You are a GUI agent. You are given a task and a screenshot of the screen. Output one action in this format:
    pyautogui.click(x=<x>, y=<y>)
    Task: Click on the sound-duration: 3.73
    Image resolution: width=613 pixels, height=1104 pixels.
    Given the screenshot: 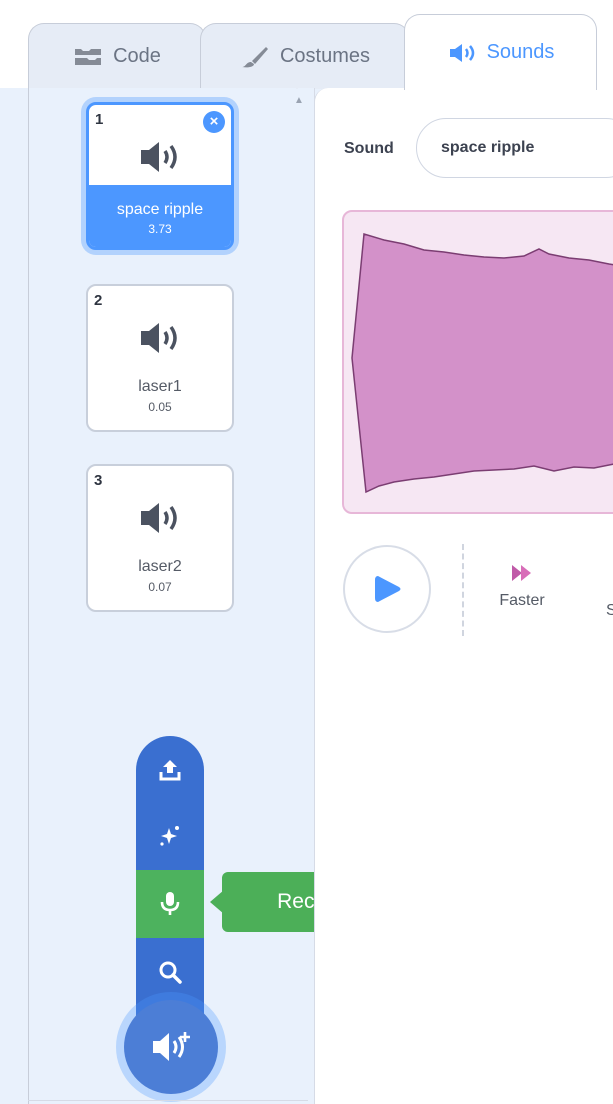 What is the action you would take?
    pyautogui.click(x=160, y=229)
    